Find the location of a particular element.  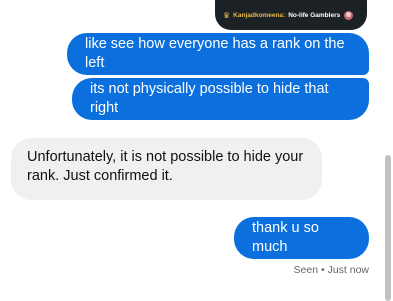

scrollbar is located at coordinates (388, 228).